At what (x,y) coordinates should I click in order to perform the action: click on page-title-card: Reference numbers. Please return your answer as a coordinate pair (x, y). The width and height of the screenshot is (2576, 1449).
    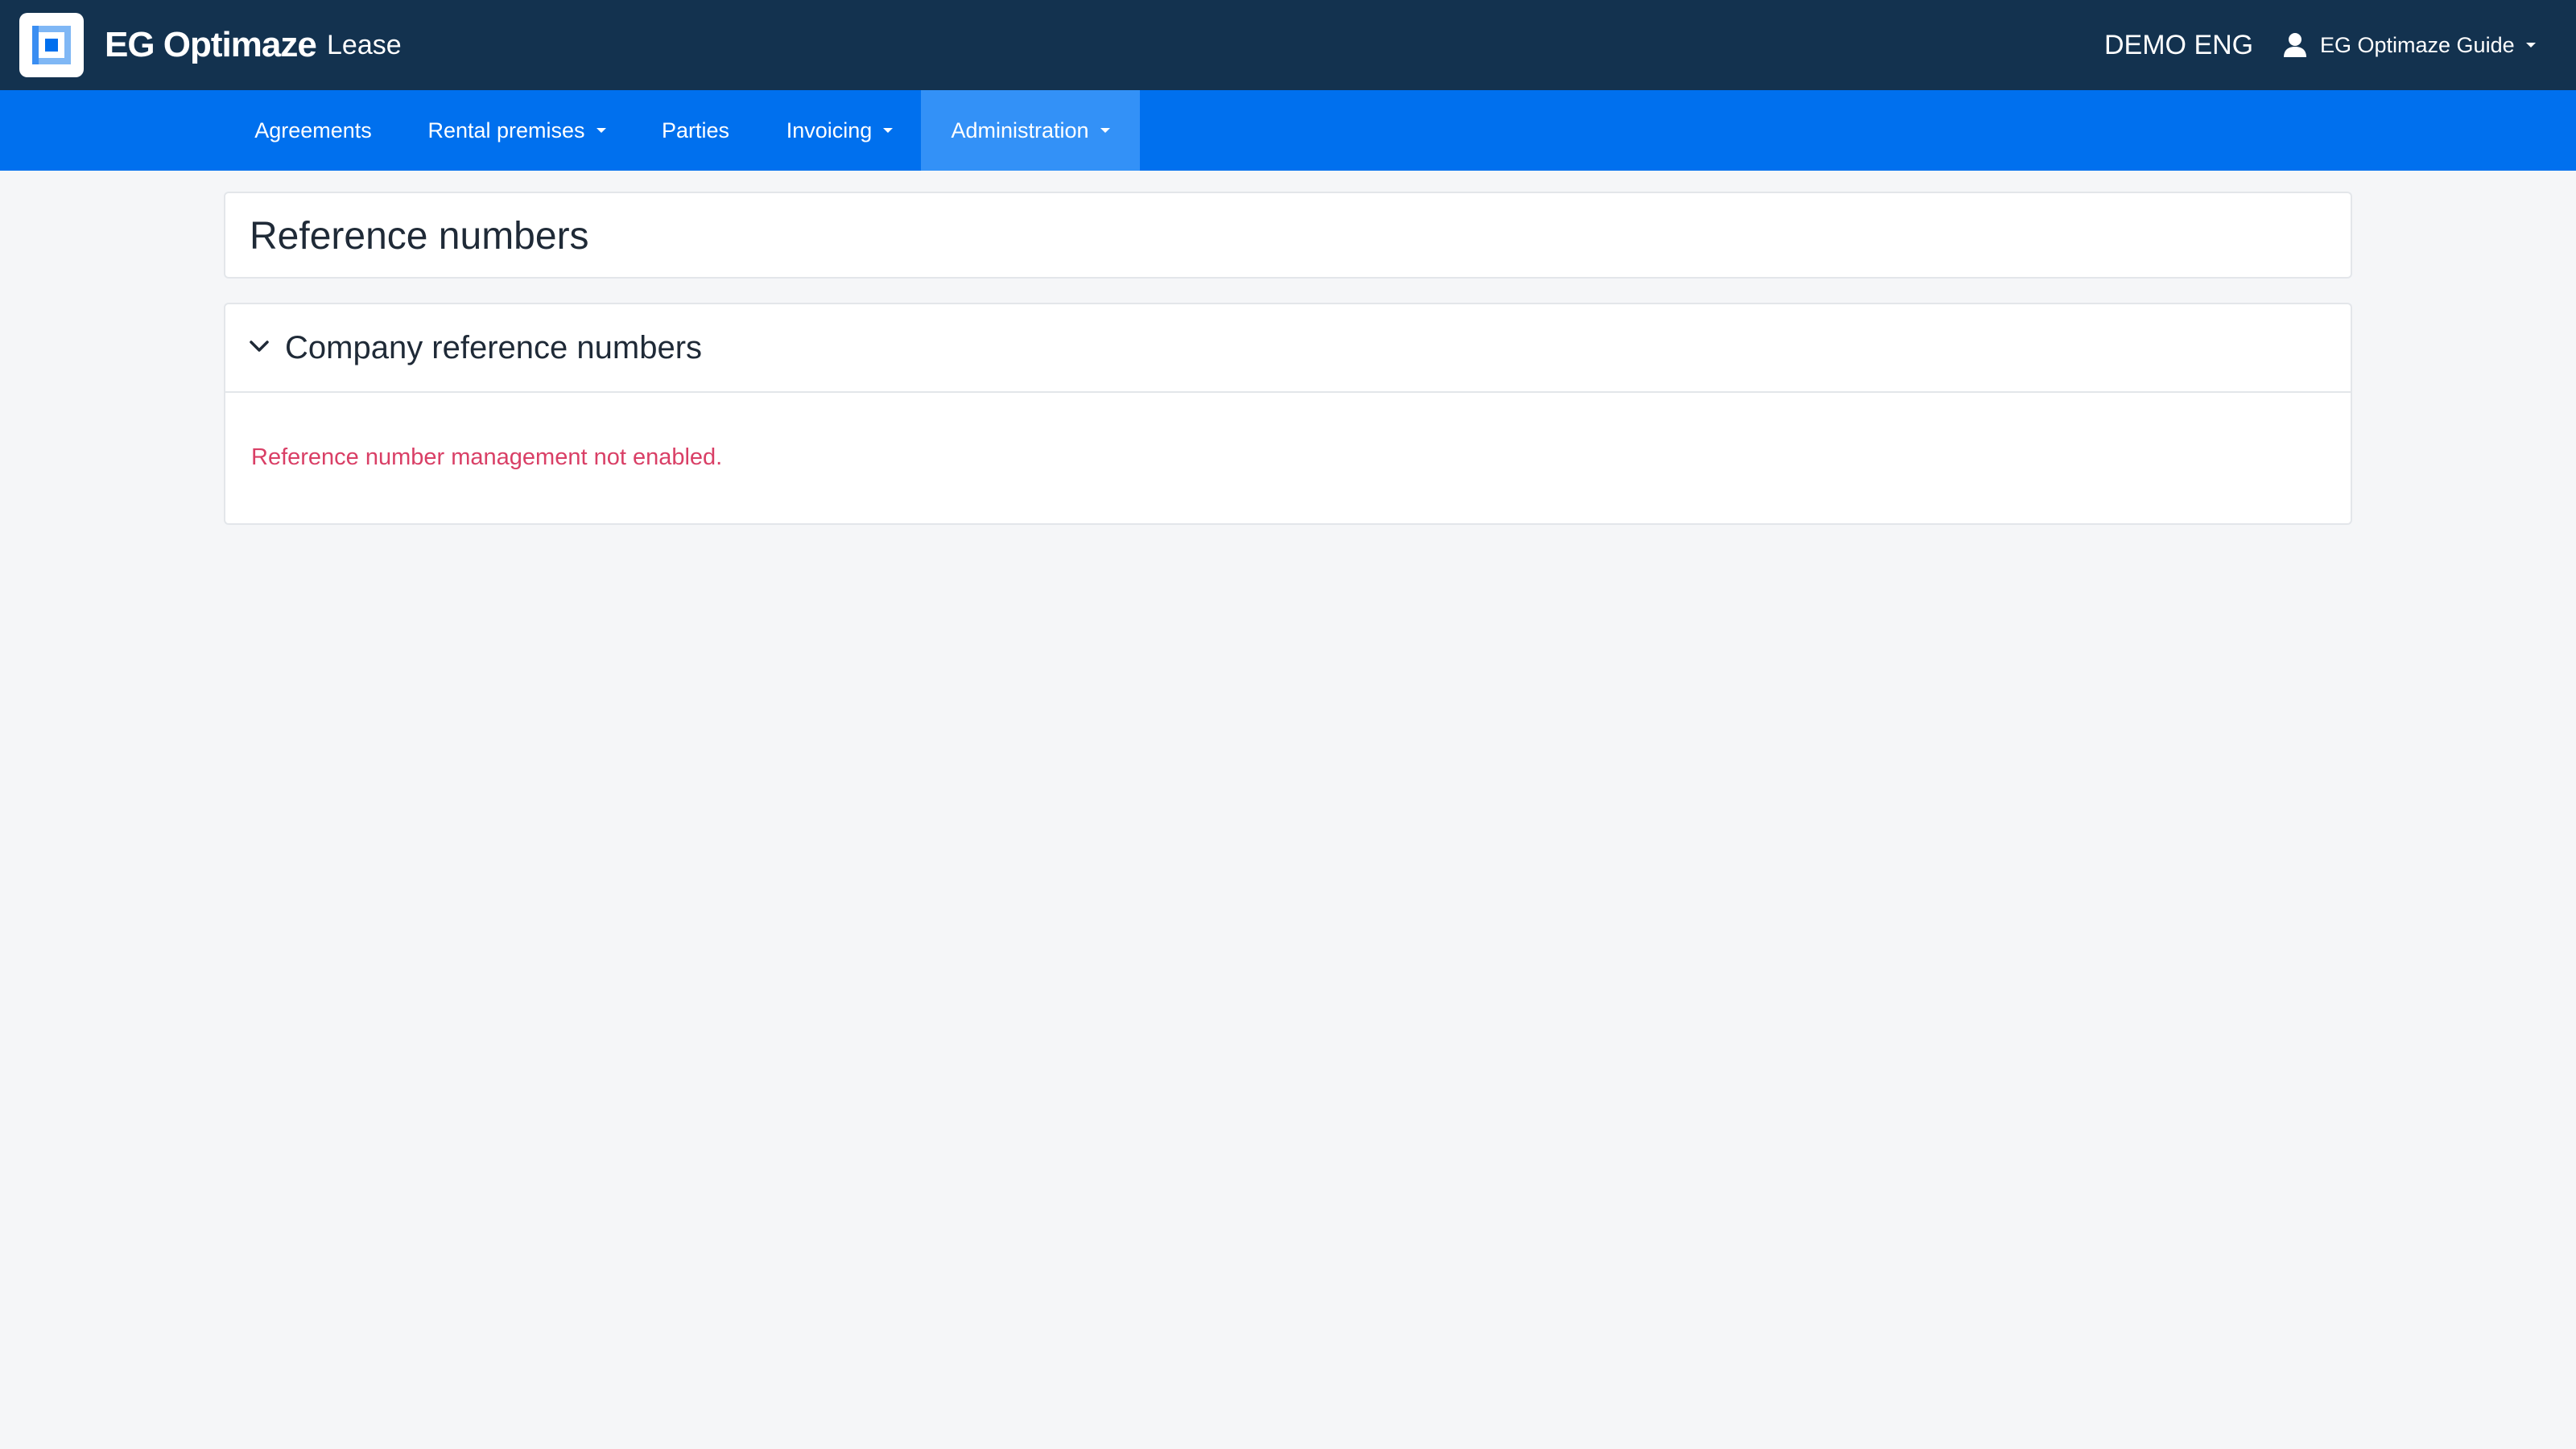
    Looking at the image, I should click on (1288, 235).